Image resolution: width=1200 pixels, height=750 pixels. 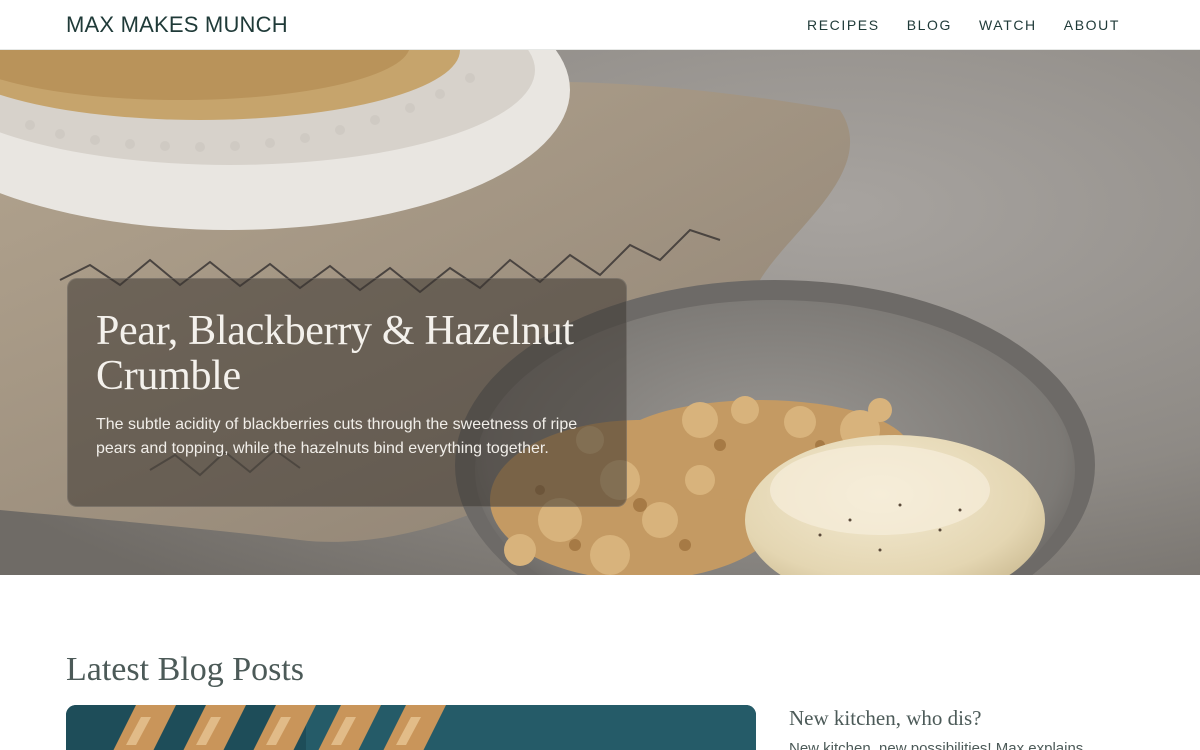 What do you see at coordinates (1008, 25) in the screenshot?
I see `nav-watch-link: WATCH` at bounding box center [1008, 25].